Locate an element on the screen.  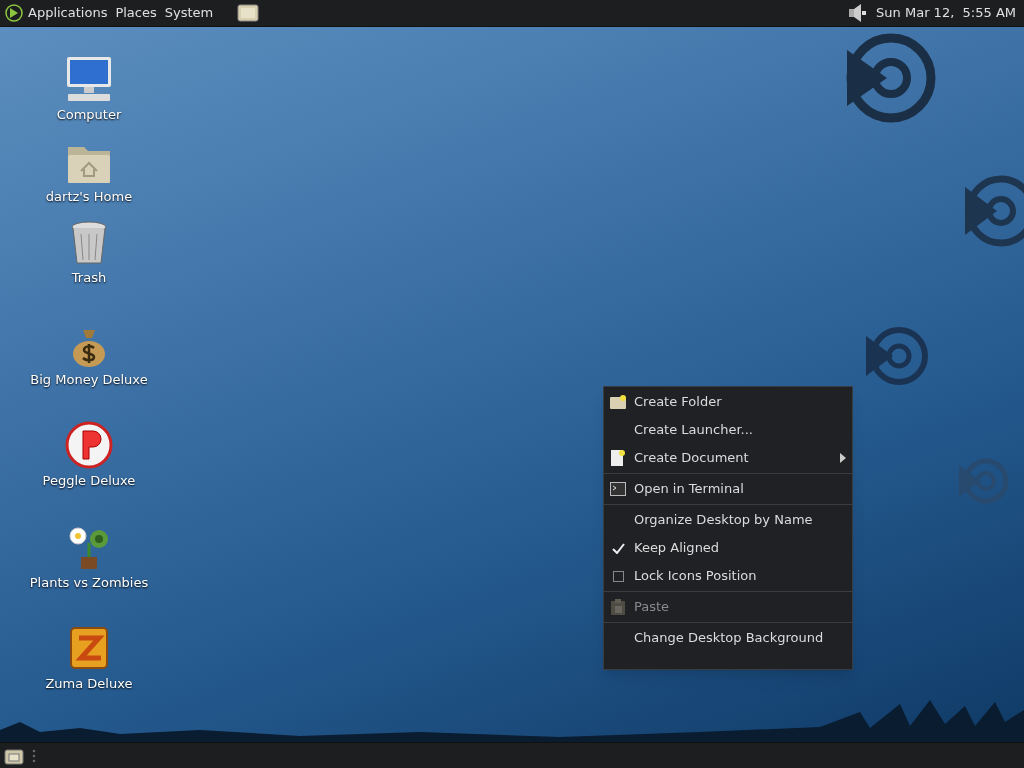
menu-item: Create Document is located at coordinates (728, 458).